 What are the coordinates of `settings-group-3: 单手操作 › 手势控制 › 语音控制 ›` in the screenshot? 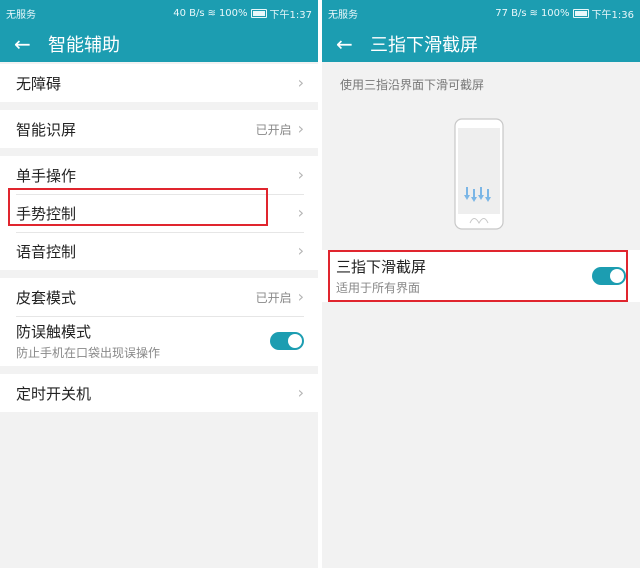 It's located at (159, 213).